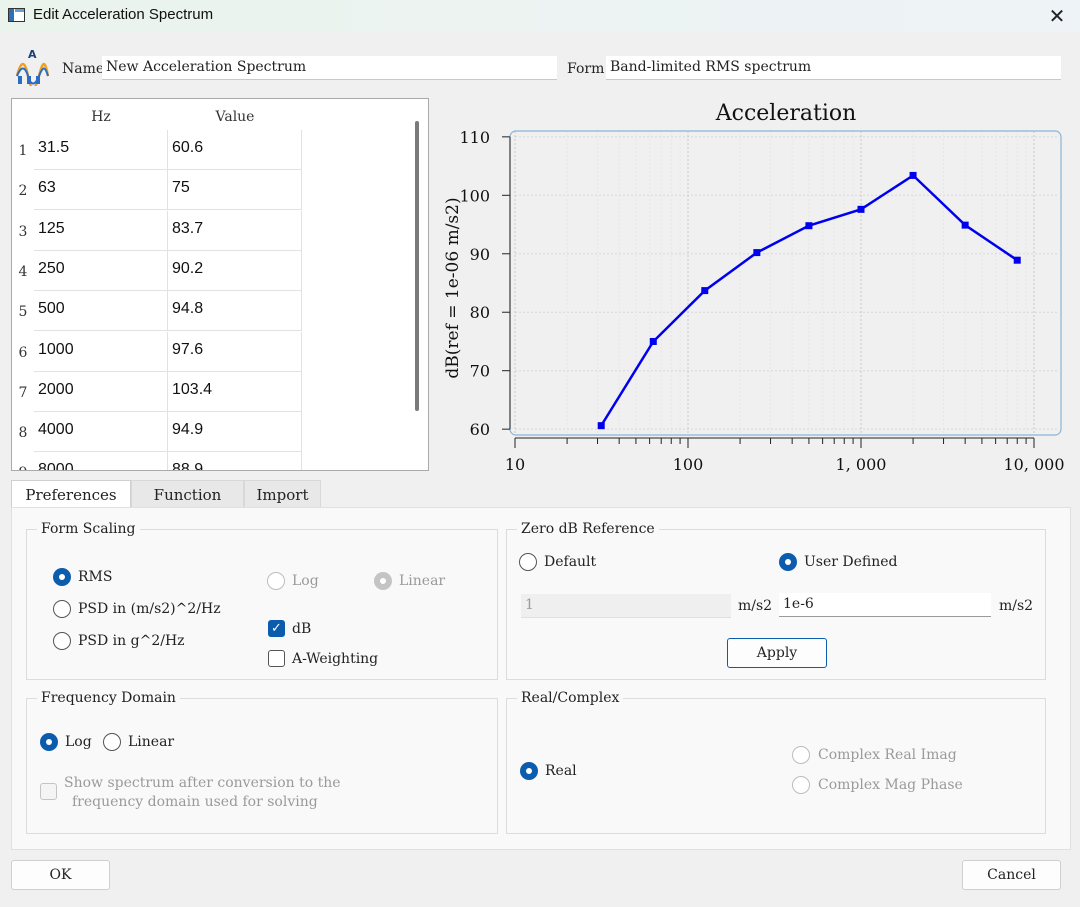 This screenshot has height=907, width=1080. What do you see at coordinates (32, 54) in the screenshot?
I see `spectrum-icon-letter: A` at bounding box center [32, 54].